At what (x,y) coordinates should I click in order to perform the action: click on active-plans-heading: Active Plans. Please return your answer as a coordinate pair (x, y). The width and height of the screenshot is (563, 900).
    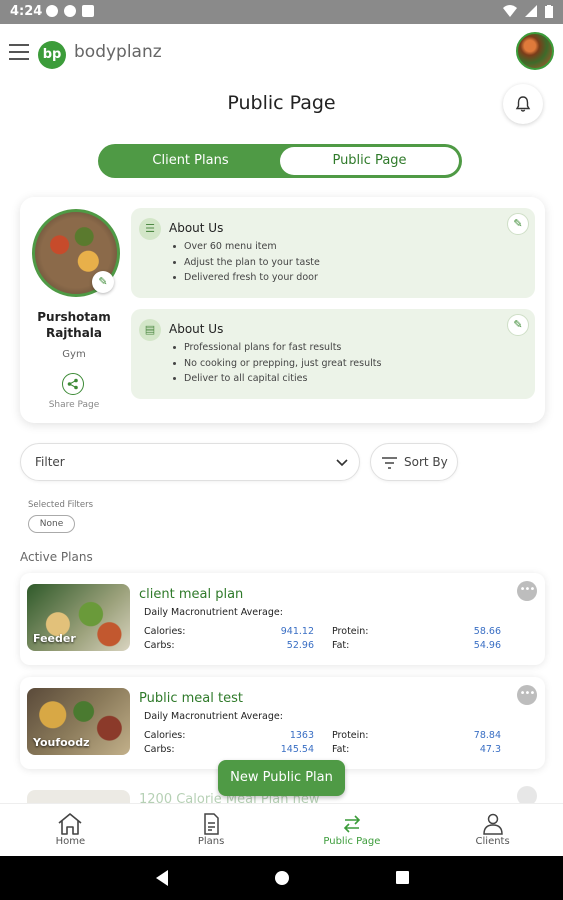
    Looking at the image, I should click on (56, 557).